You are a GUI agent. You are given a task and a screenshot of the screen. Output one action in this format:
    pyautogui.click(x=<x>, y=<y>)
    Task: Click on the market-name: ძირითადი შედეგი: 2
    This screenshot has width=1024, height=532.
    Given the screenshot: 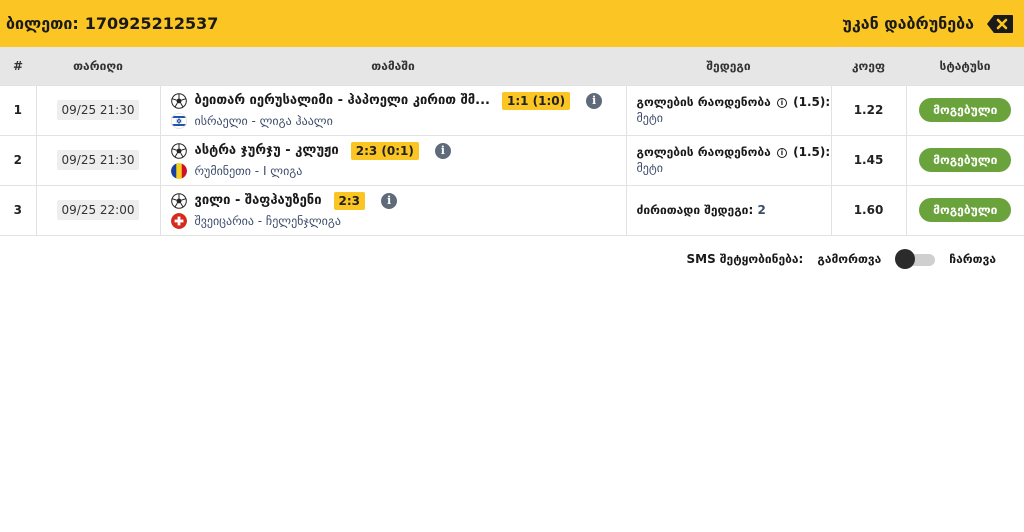 What is the action you would take?
    pyautogui.click(x=734, y=210)
    